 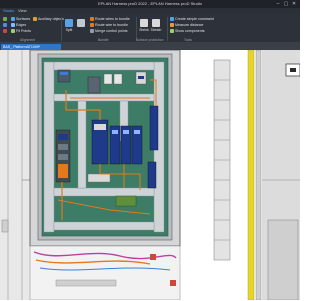 I want to click on module-right-lower, so click(x=152, y=175).